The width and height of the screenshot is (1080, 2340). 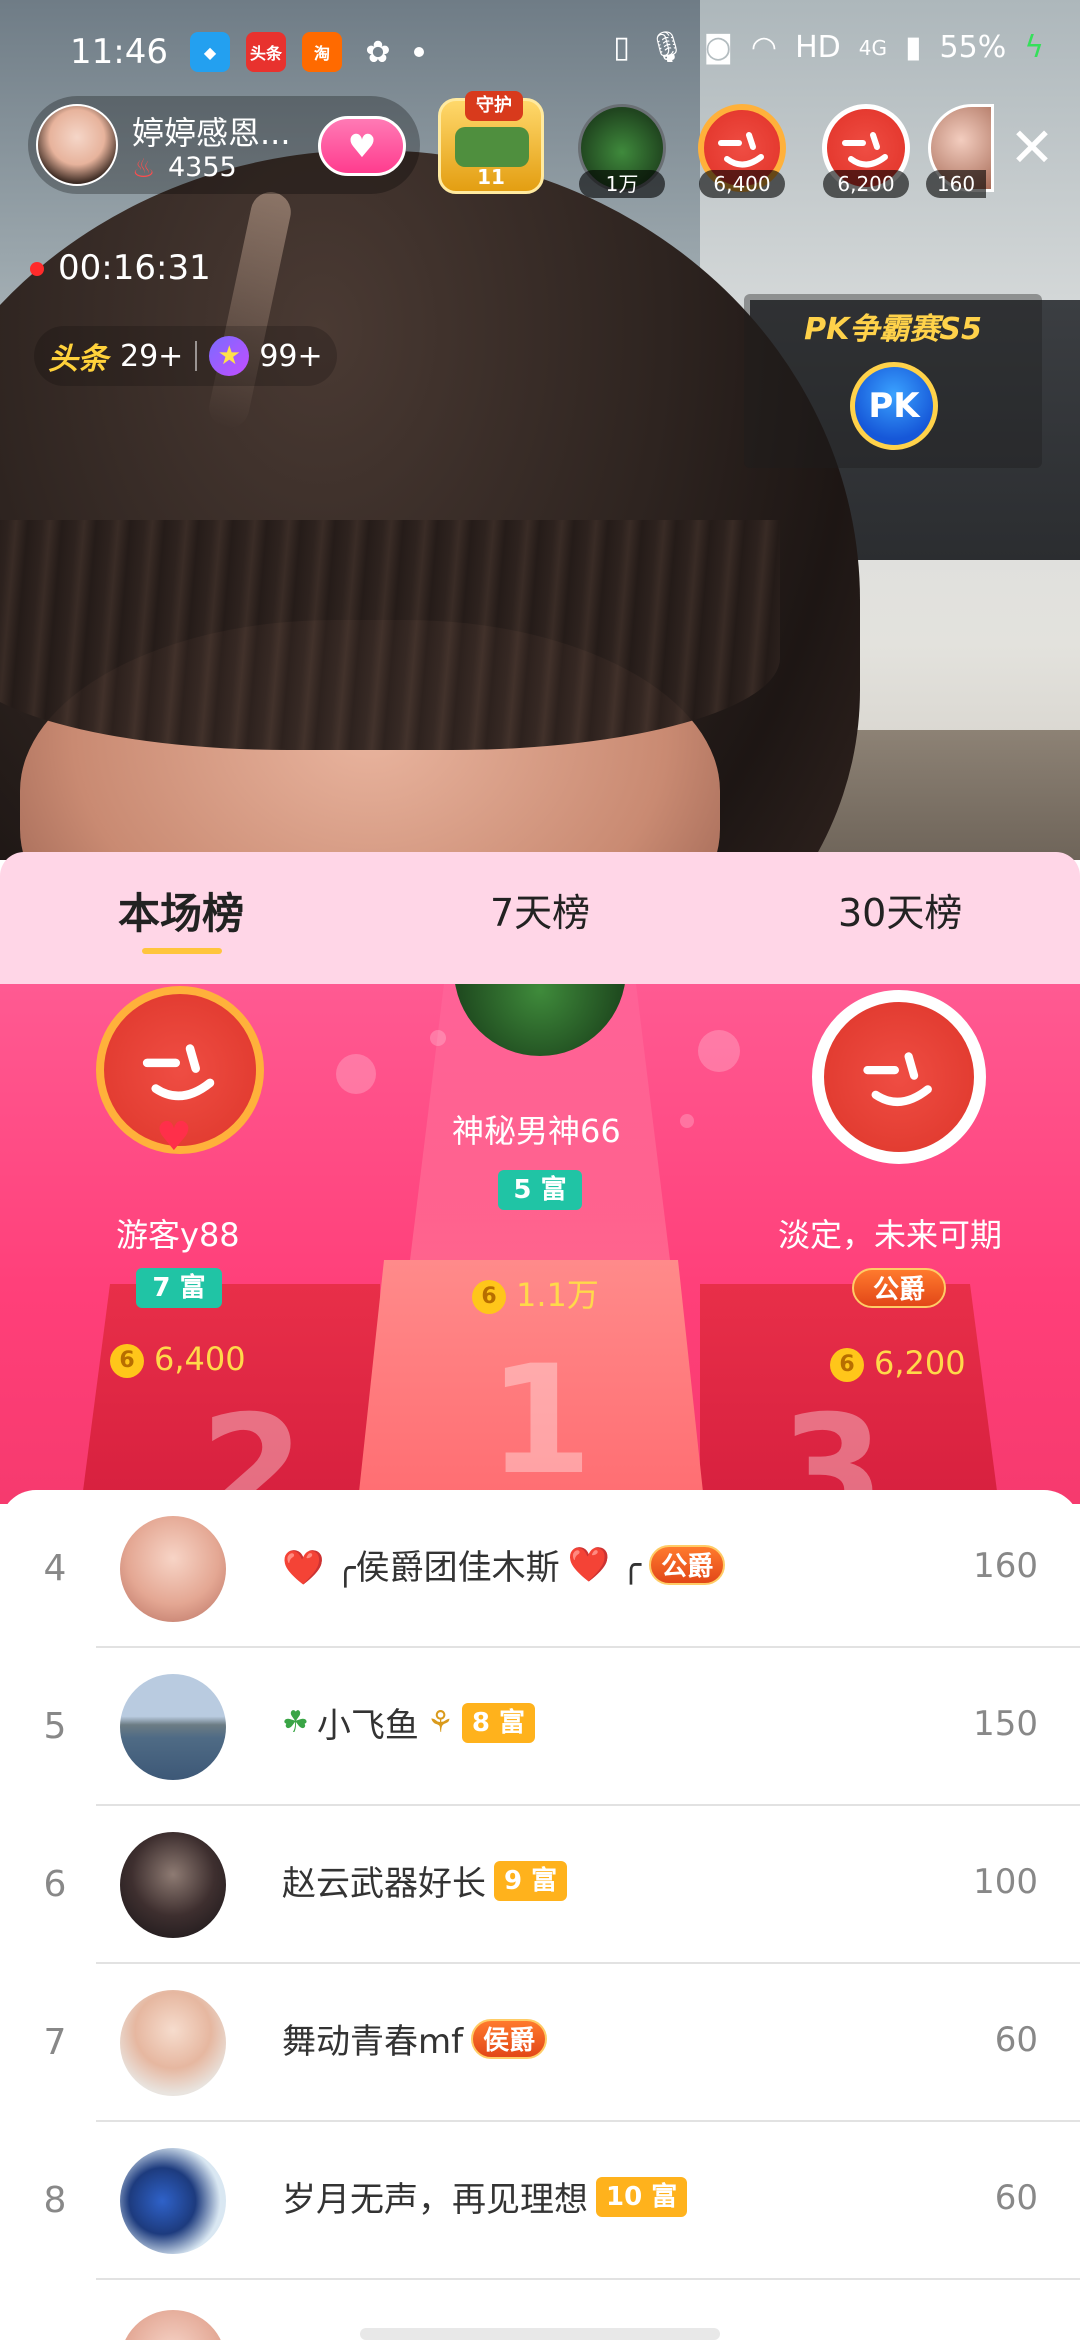 I want to click on row-name-text: 舞动青春mf, so click(x=373, y=2042).